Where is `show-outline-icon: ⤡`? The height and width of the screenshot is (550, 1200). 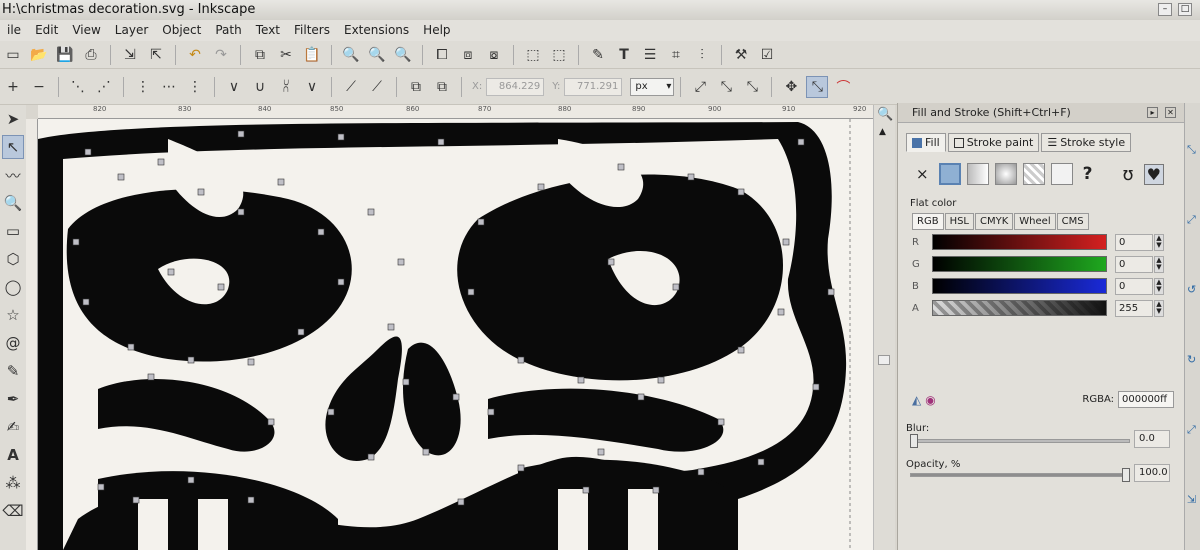 show-outline-icon: ⤡ is located at coordinates (752, 87).